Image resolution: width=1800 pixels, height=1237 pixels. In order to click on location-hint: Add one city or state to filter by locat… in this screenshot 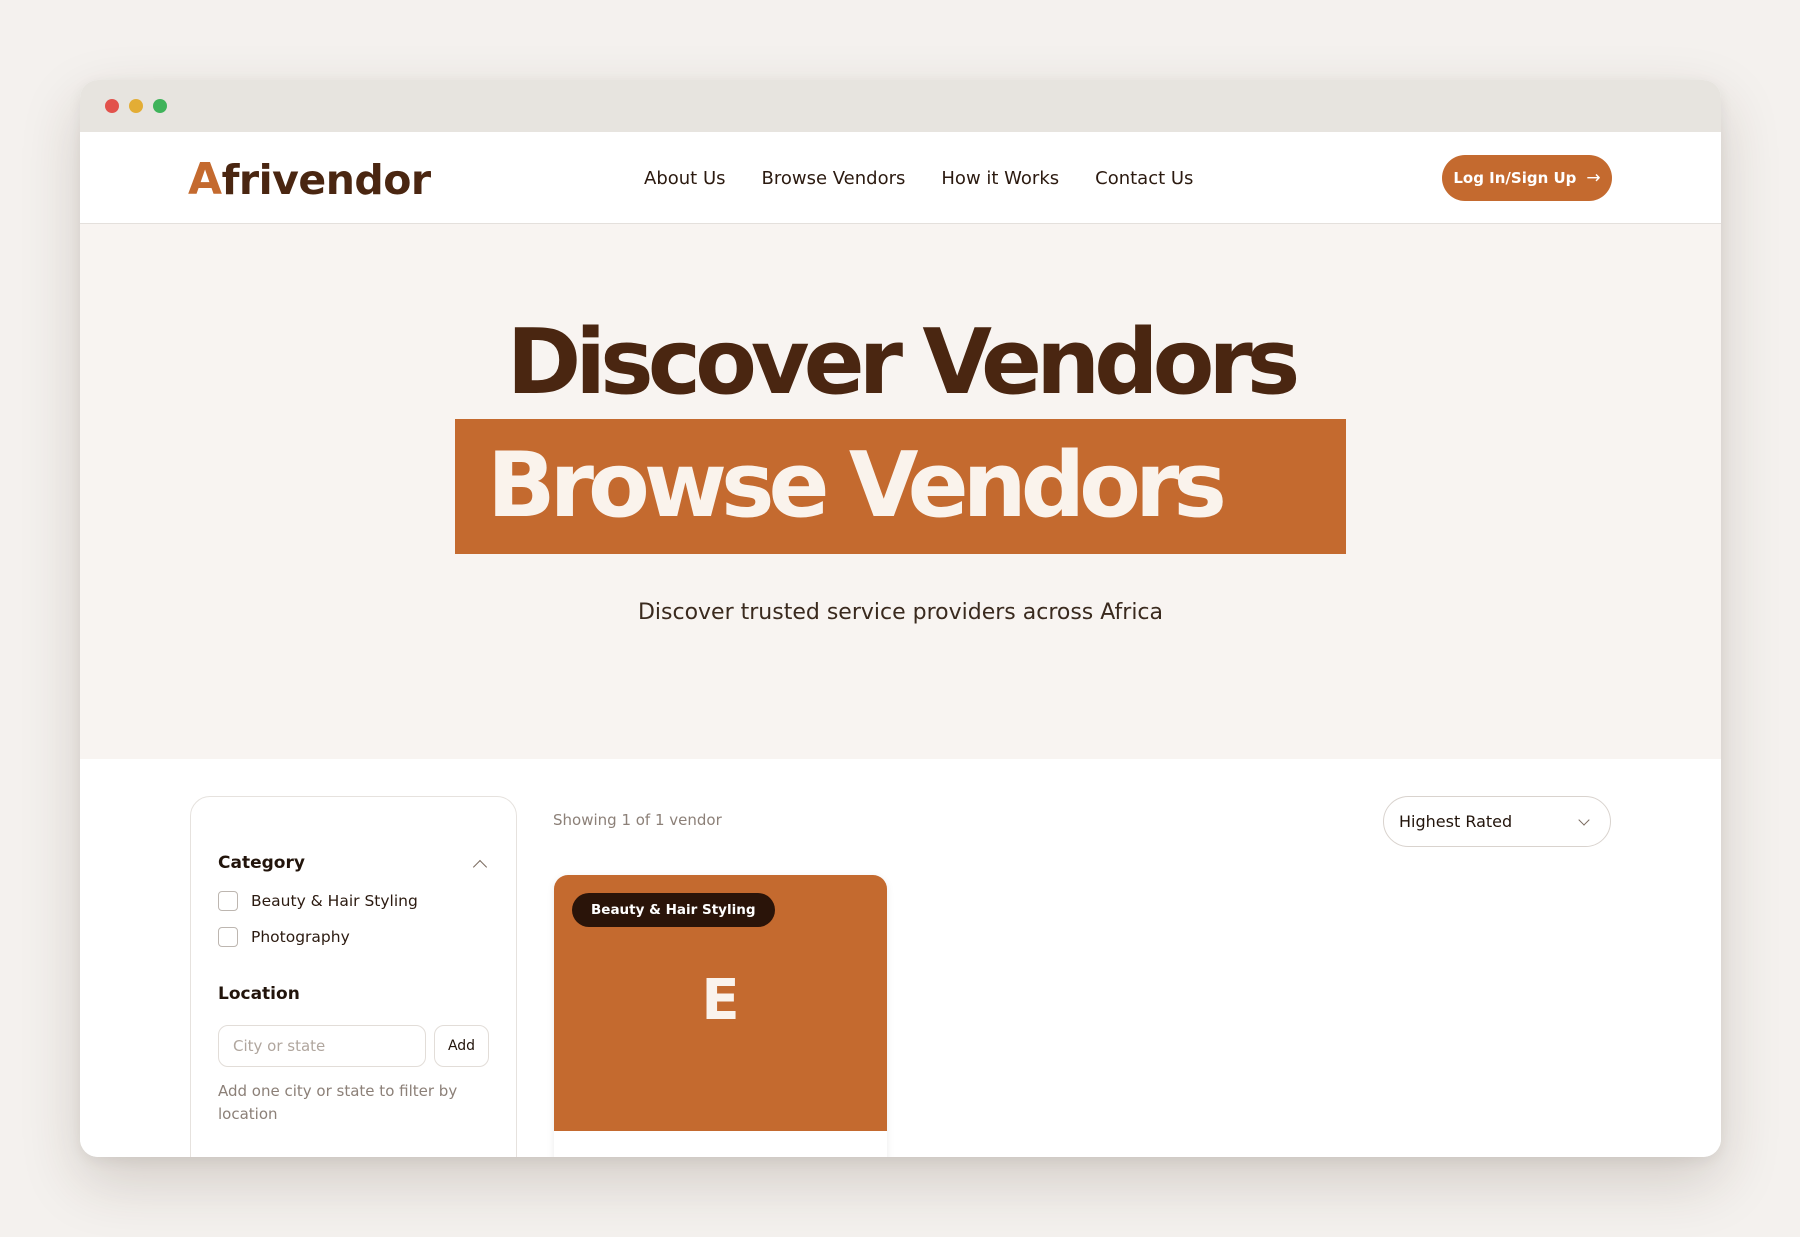, I will do `click(338, 1102)`.